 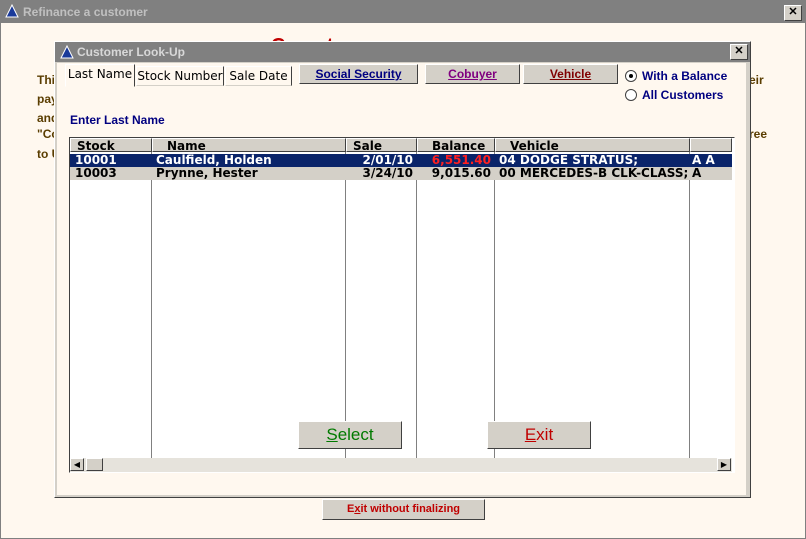 What do you see at coordinates (570, 74) in the screenshot?
I see `vehicle-button: Vehicle` at bounding box center [570, 74].